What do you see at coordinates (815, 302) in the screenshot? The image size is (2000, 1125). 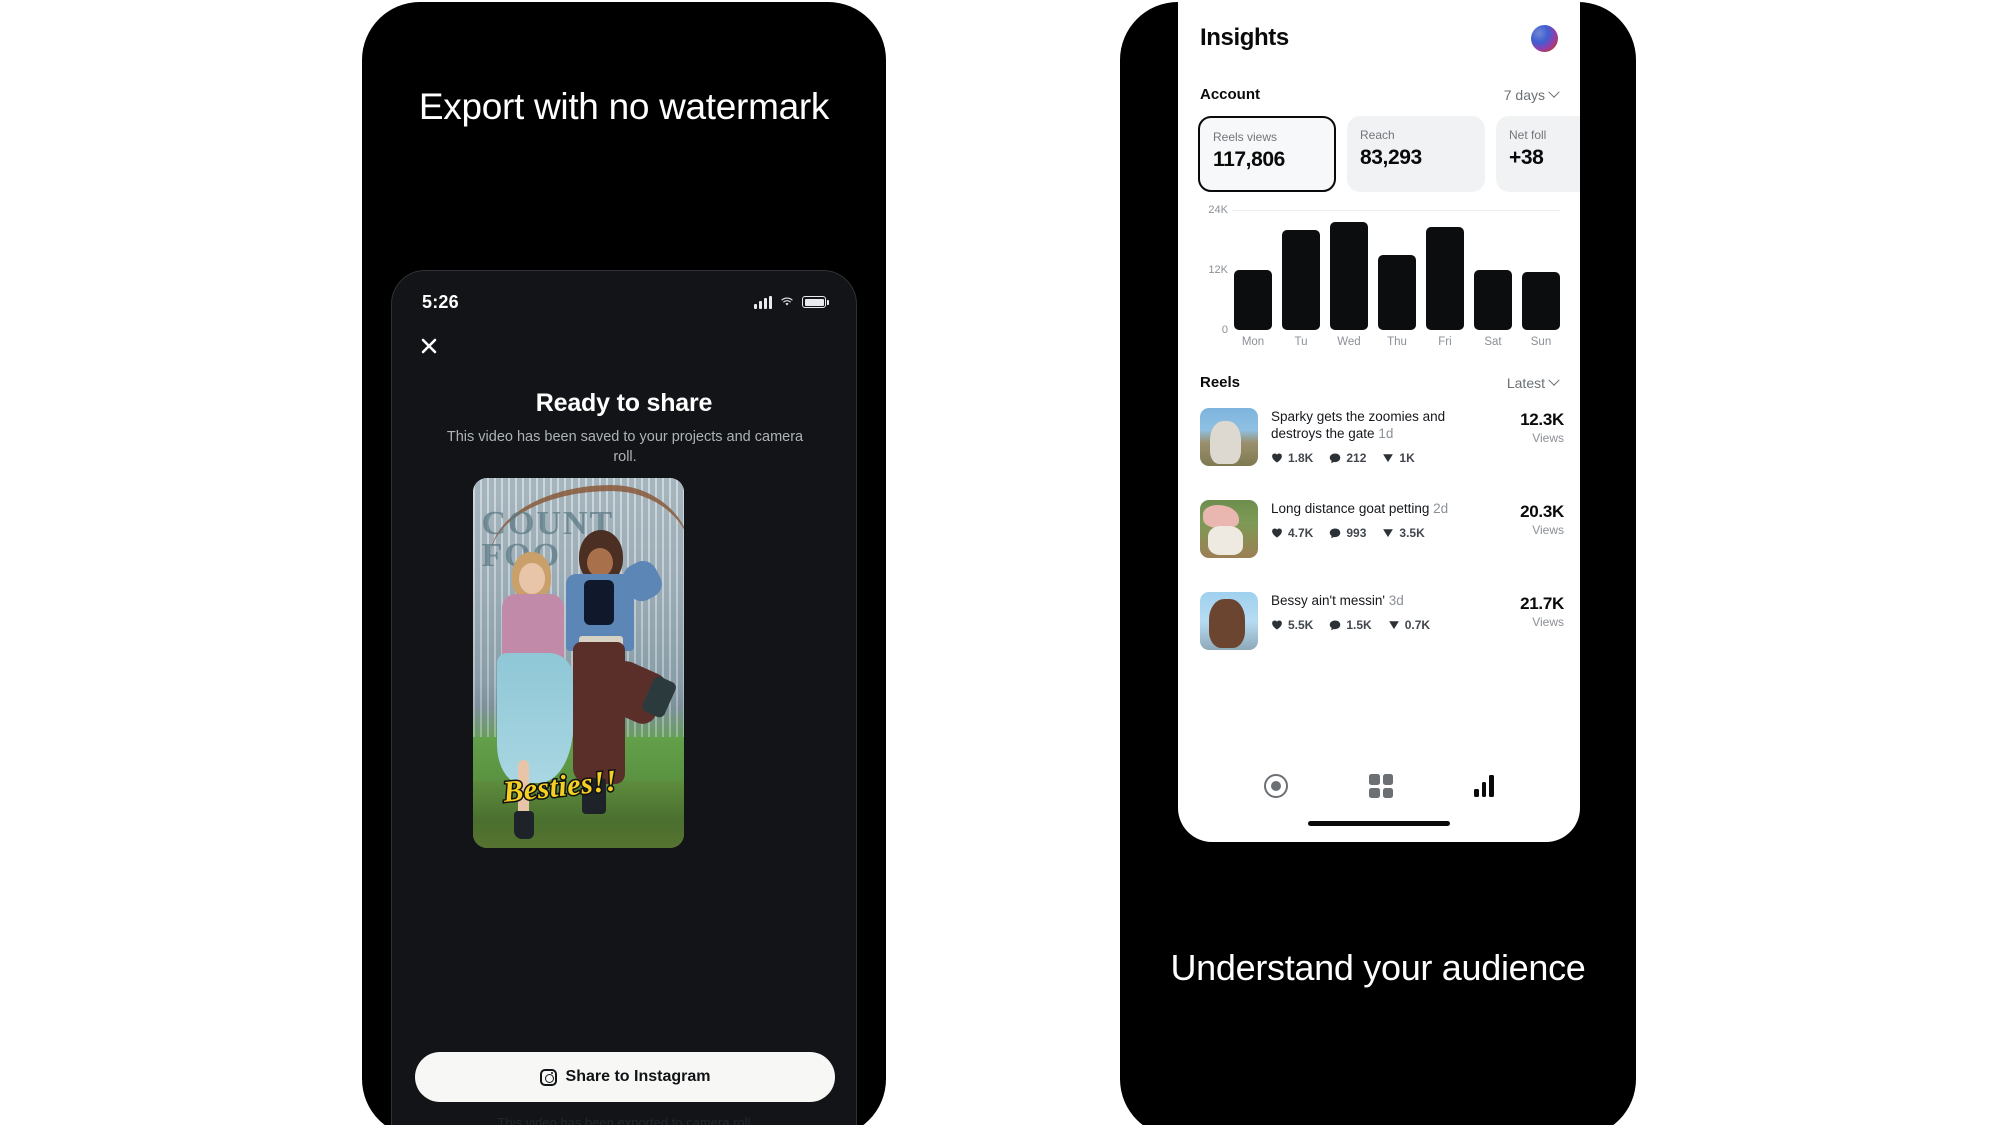 I see `battery-icon` at bounding box center [815, 302].